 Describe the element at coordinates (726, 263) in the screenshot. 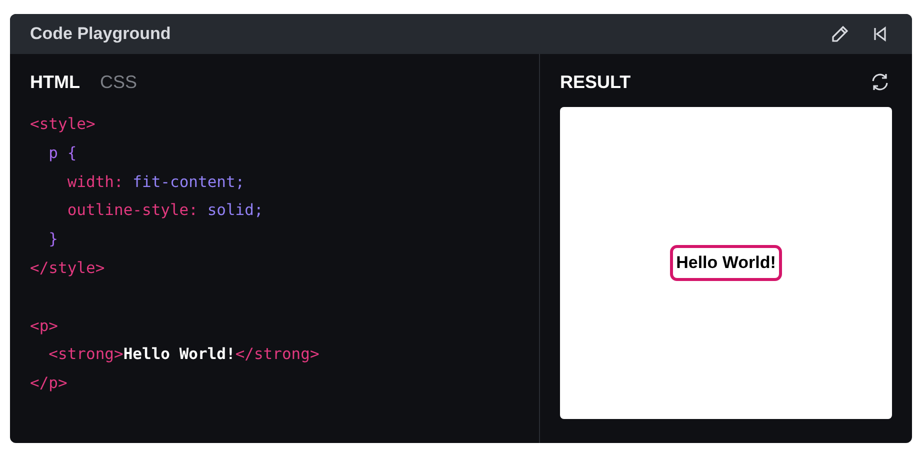

I see `output-text: Hello World!` at that location.